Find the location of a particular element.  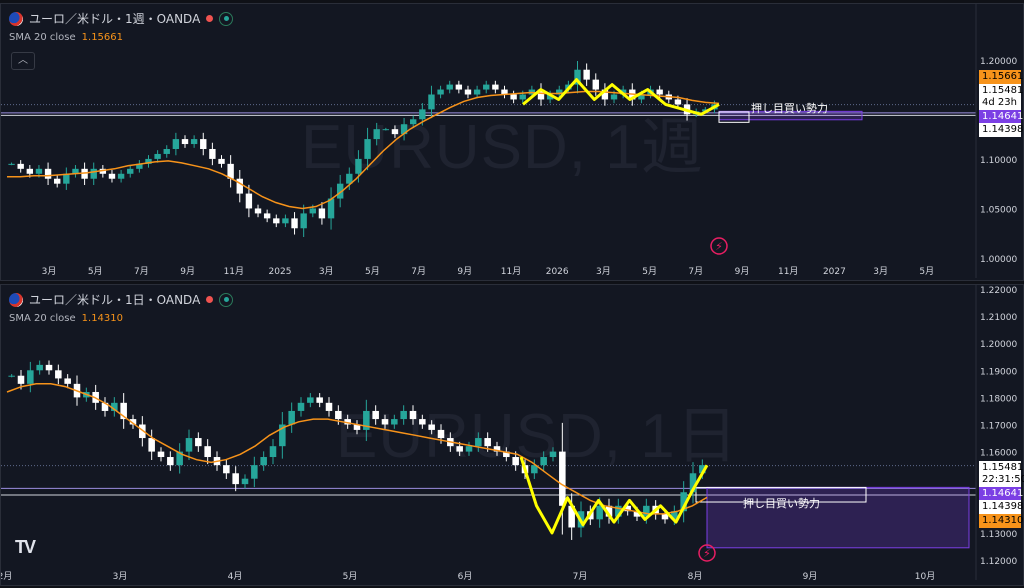

daily-title: ユーロ／米ドル・1日・OANDA is located at coordinates (114, 299).